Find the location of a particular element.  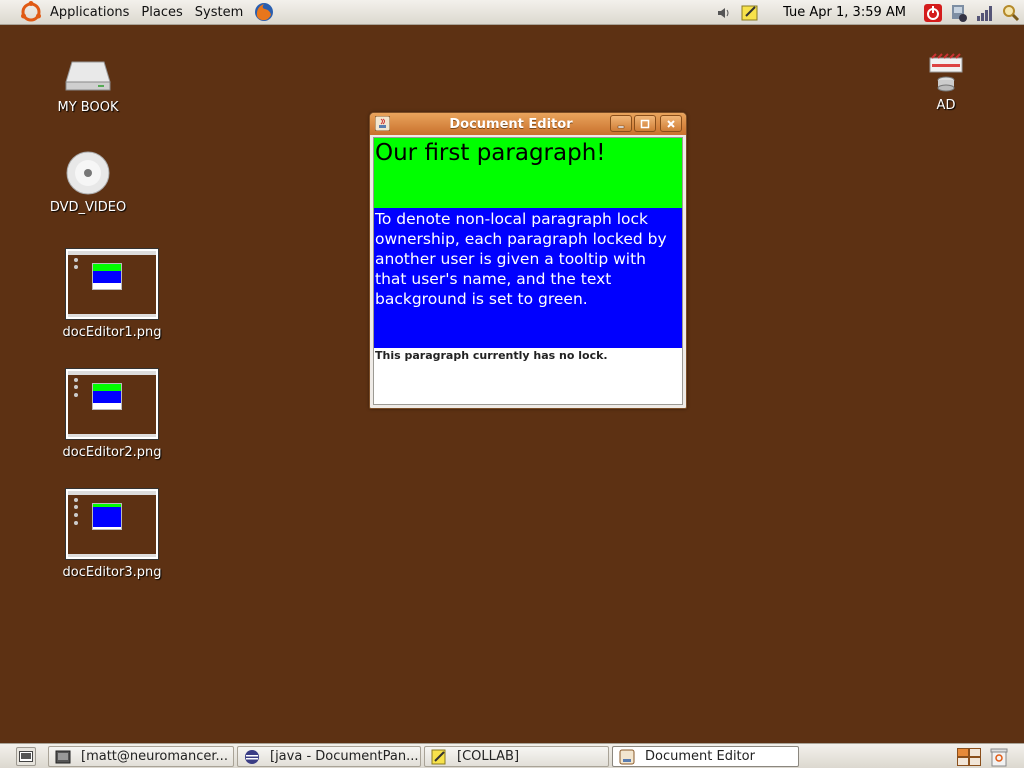

eclipse-icon is located at coordinates (252, 756).